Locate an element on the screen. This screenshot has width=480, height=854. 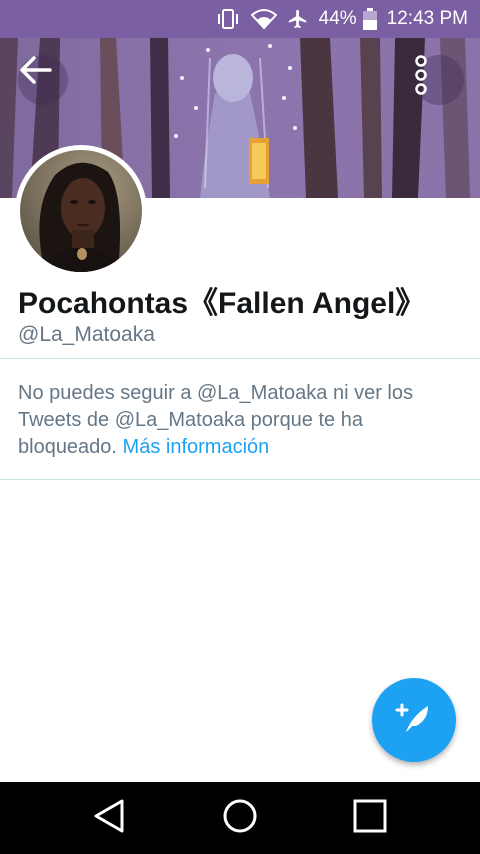
profile-handle: @La_Matoaka is located at coordinates (86, 334).